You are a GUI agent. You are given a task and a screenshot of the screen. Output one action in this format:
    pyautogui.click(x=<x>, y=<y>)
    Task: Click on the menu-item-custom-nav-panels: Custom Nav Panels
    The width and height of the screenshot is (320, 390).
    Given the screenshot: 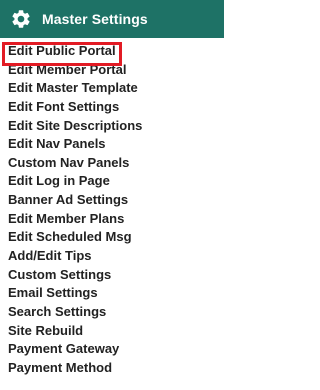 What is the action you would take?
    pyautogui.click(x=112, y=163)
    